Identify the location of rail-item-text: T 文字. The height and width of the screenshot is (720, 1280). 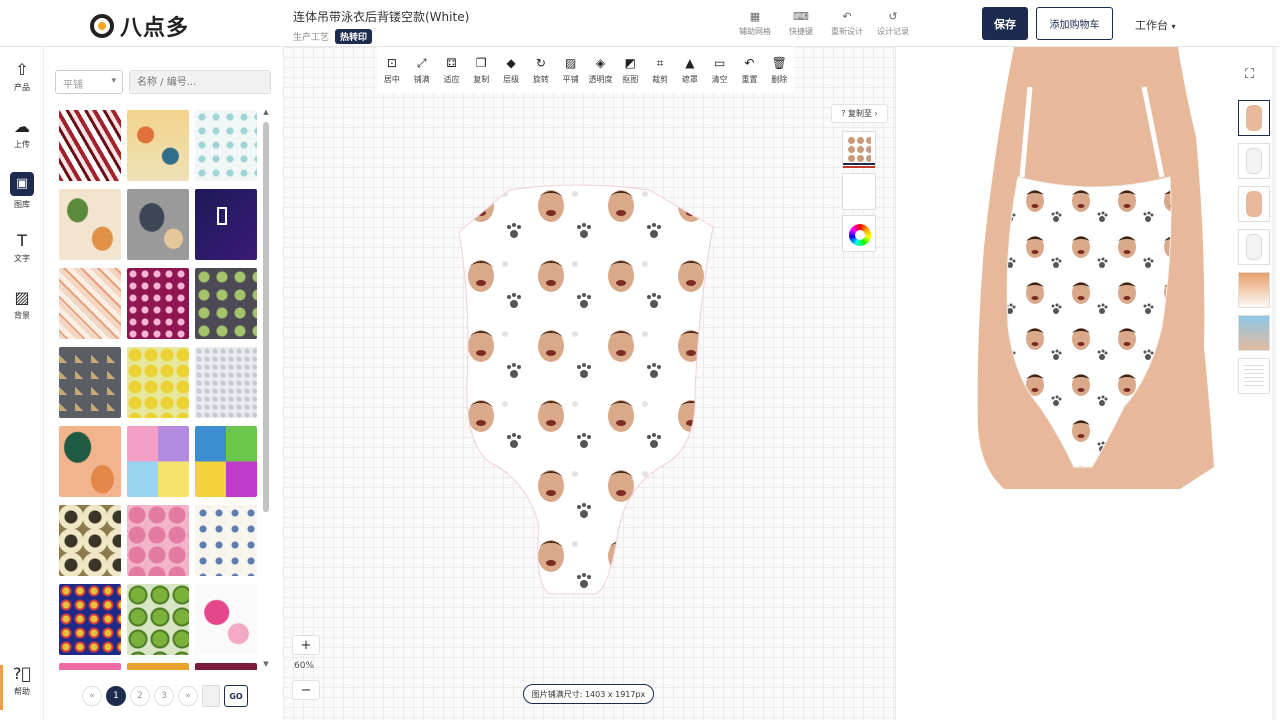
(22, 248).